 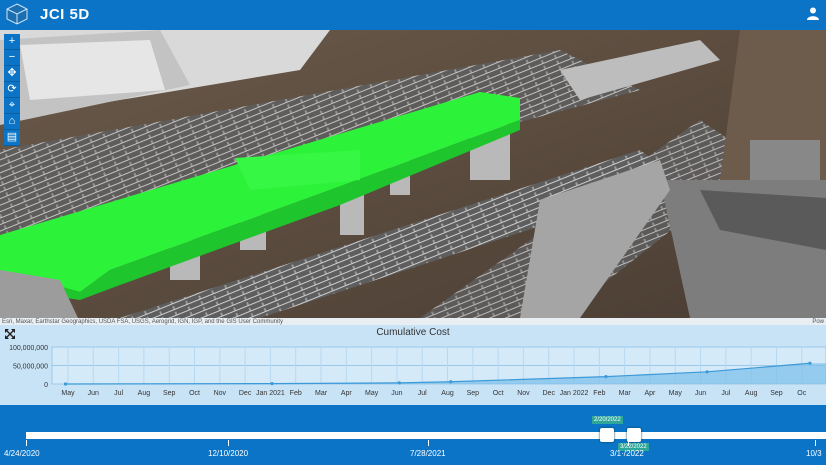 I want to click on cube-logo-icon, so click(x=17, y=14).